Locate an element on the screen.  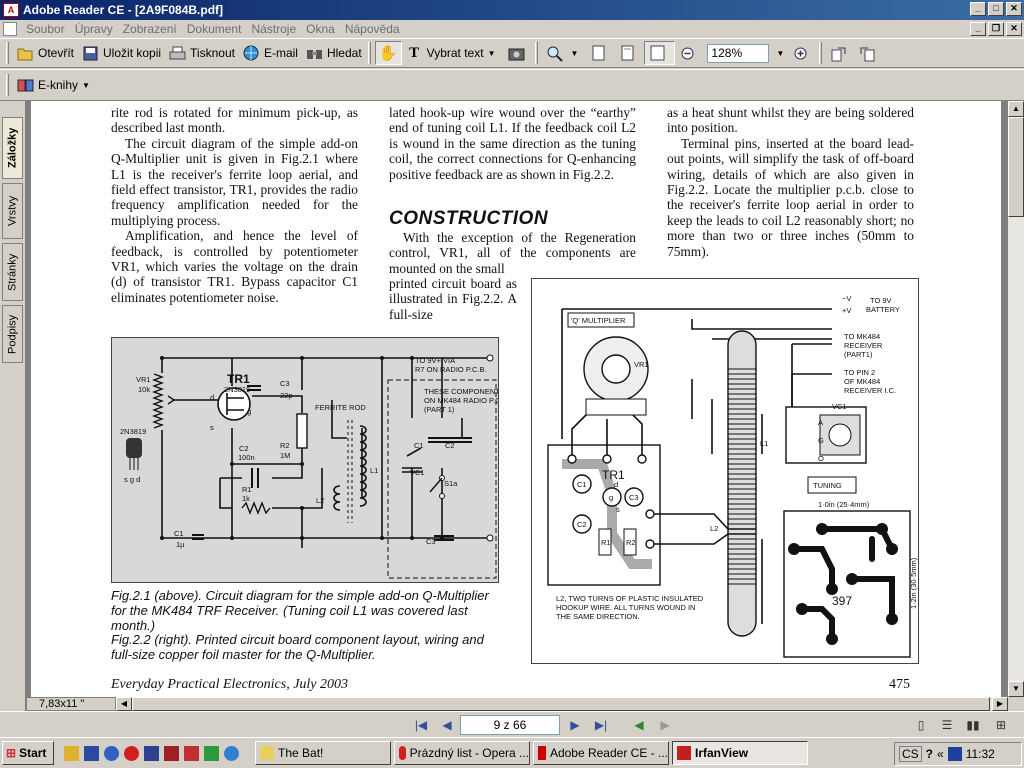
label-wire-note-line2: HOOKUP WIRE. ALL TURNS WOUND IN is located at coordinates (625, 607).